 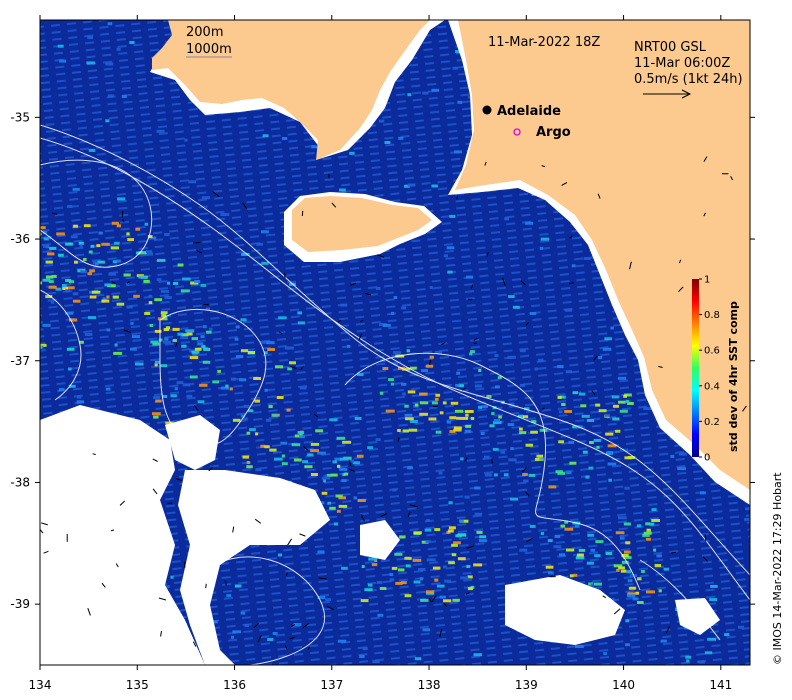 I want to click on colorbar-tick-label: 0.4, so click(x=712, y=386).